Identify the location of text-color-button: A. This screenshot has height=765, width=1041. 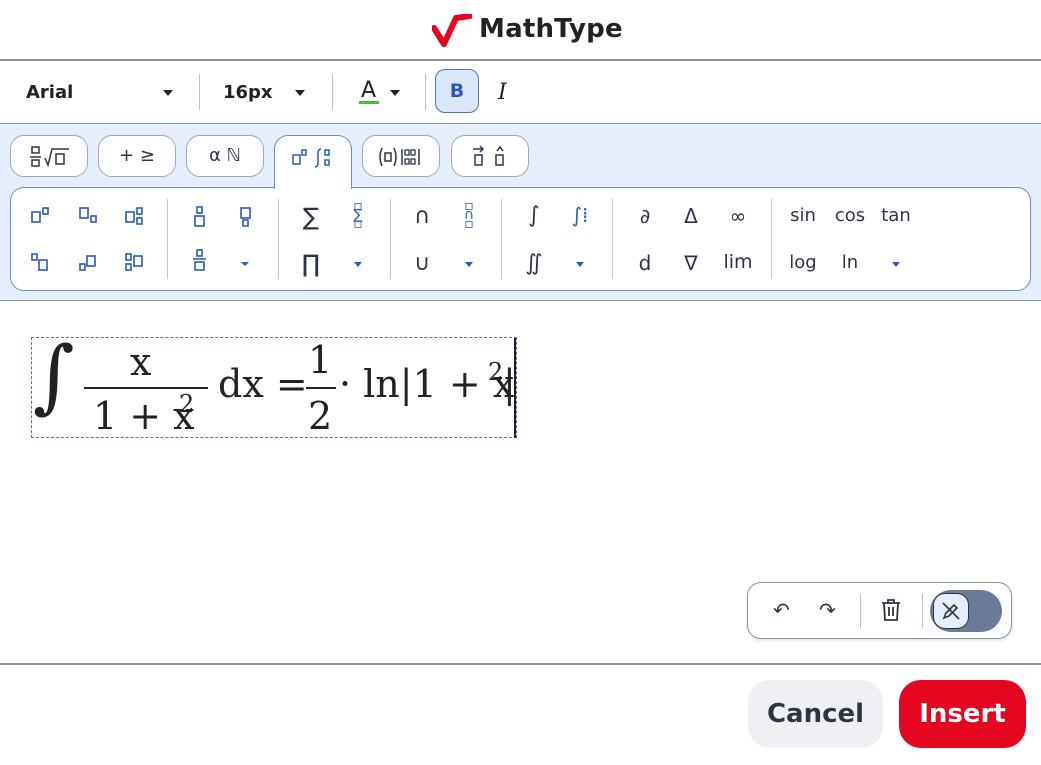
(368, 90).